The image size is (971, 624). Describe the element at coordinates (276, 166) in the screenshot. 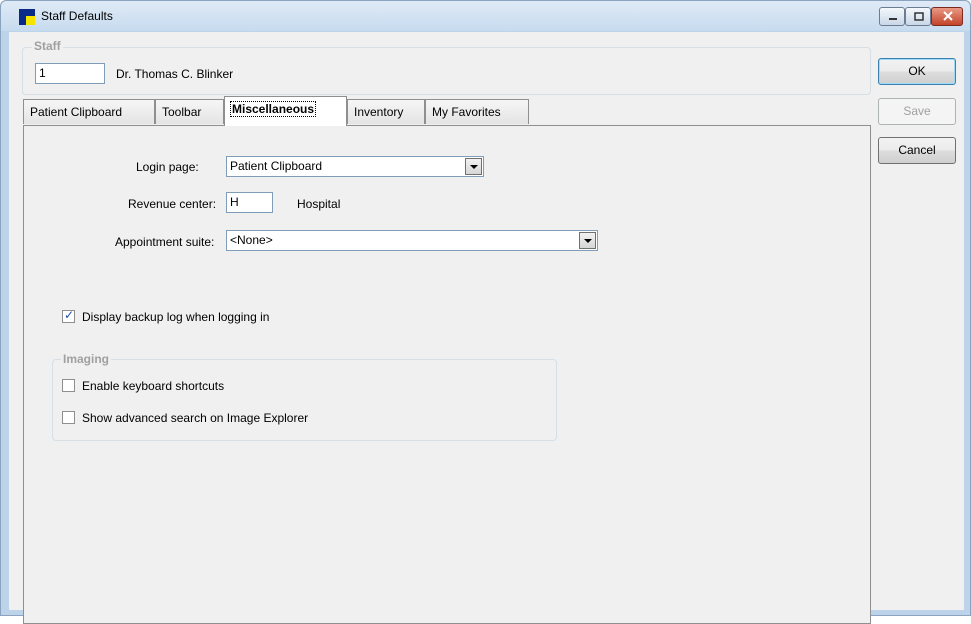

I see `login-page-value: Patient Clipboard` at that location.